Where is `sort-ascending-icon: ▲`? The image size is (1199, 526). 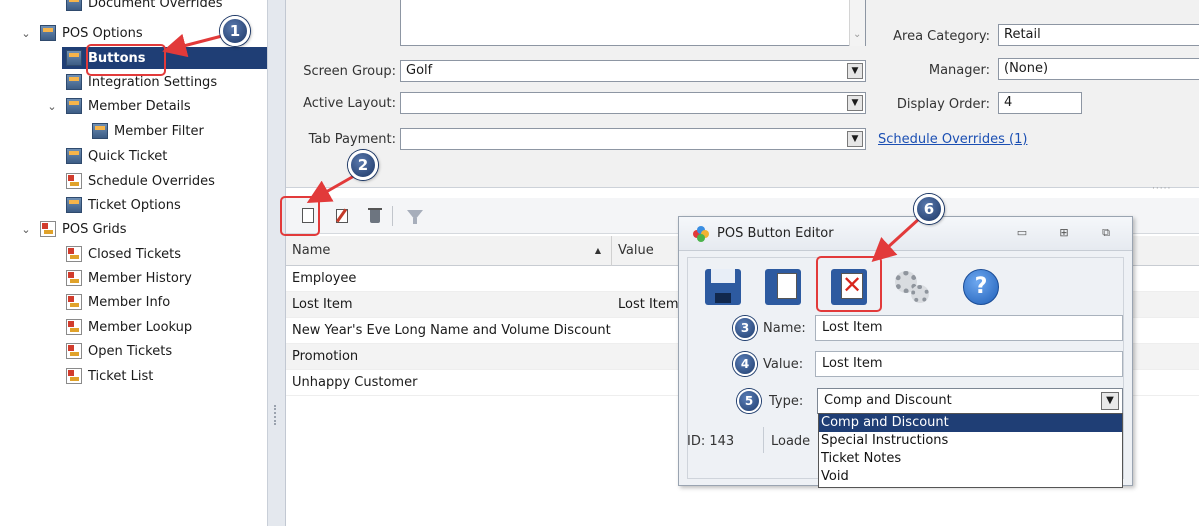 sort-ascending-icon: ▲ is located at coordinates (597, 250).